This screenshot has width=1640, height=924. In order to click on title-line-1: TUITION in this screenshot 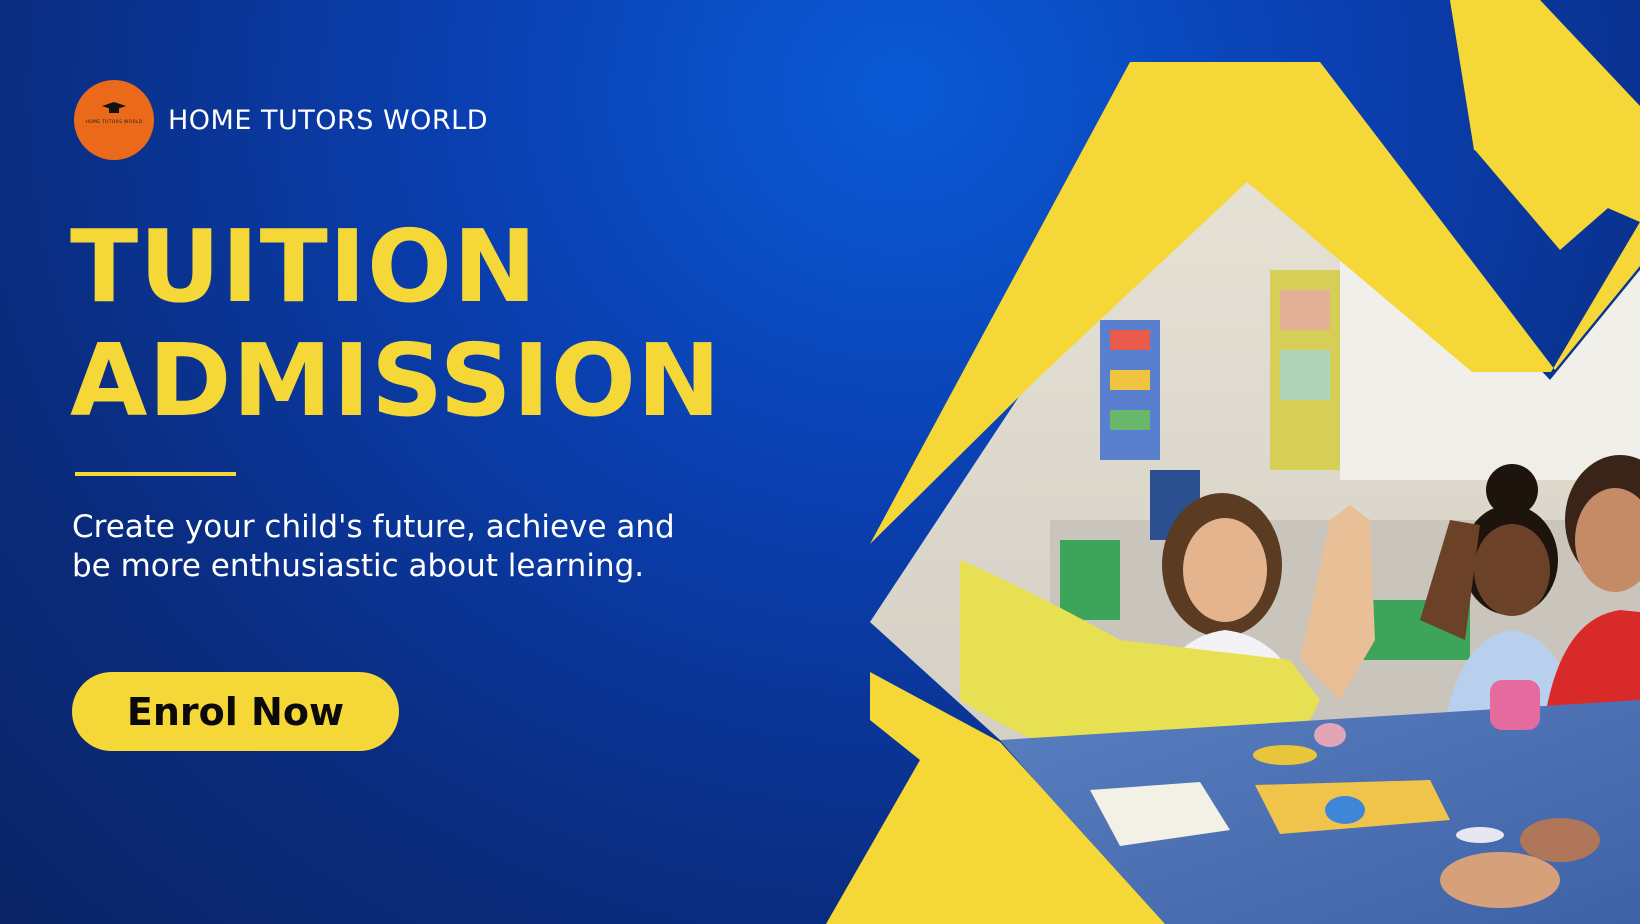, I will do `click(304, 266)`.